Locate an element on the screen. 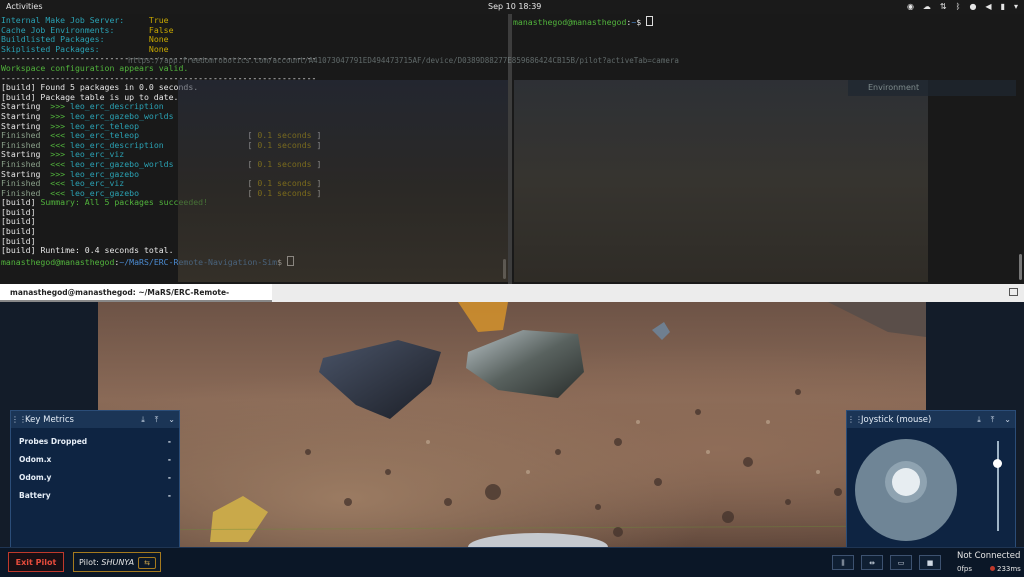 The width and height of the screenshot is (1024, 577). stats-button: ⫼ is located at coordinates (843, 562).